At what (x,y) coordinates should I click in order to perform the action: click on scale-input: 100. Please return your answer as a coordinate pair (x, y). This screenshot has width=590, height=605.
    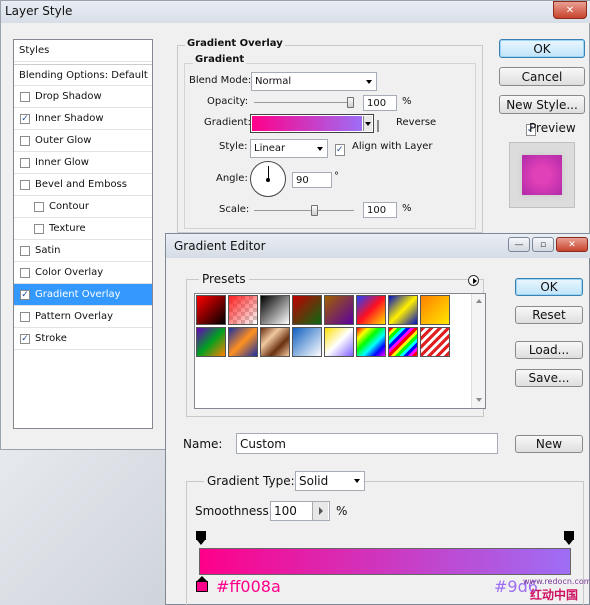
    Looking at the image, I should click on (380, 210).